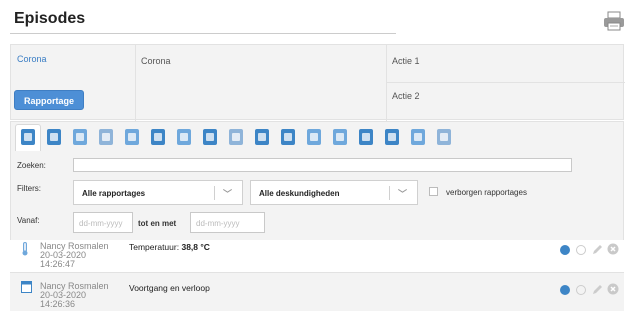 This screenshot has height=311, width=635. Describe the element at coordinates (32, 59) in the screenshot. I see `episode-link: Corona` at that location.